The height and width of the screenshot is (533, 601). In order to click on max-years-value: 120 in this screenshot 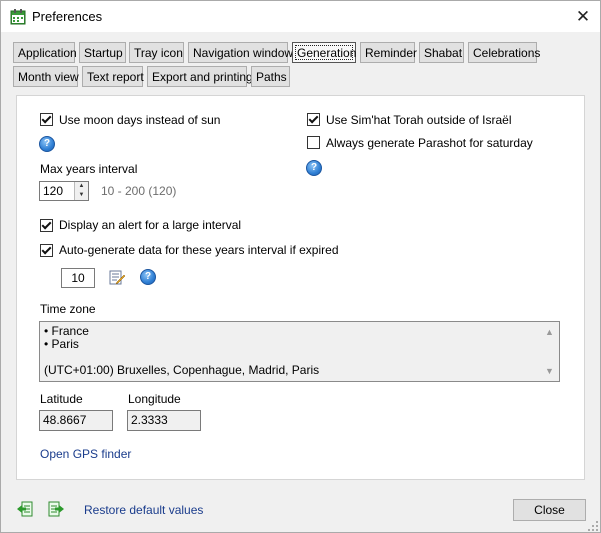, I will do `click(53, 191)`.